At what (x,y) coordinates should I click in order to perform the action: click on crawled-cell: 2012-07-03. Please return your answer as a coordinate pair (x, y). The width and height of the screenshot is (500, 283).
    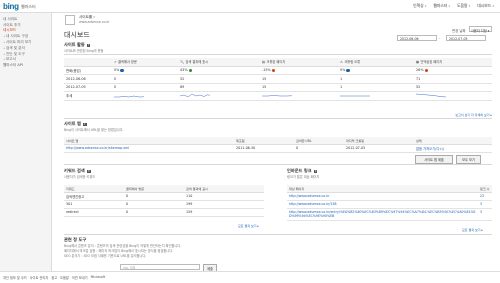
    Looking at the image, I should click on (379, 148).